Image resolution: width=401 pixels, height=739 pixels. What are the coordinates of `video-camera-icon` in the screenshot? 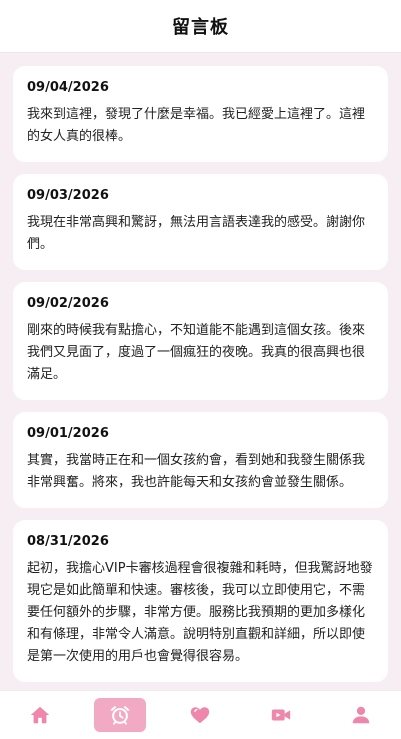 It's located at (280, 715).